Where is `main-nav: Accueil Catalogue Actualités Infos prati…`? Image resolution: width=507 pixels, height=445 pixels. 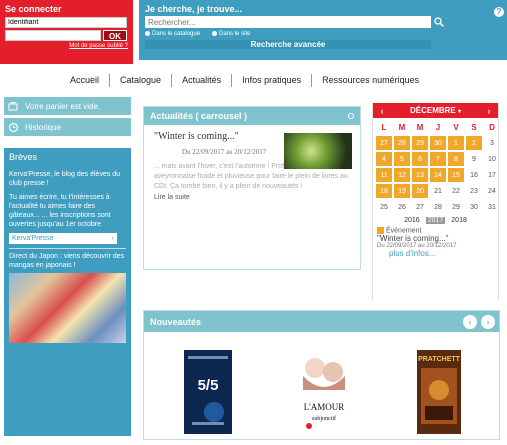
main-nav: Accueil Catalogue Actualités Infos prati… is located at coordinates (244, 80).